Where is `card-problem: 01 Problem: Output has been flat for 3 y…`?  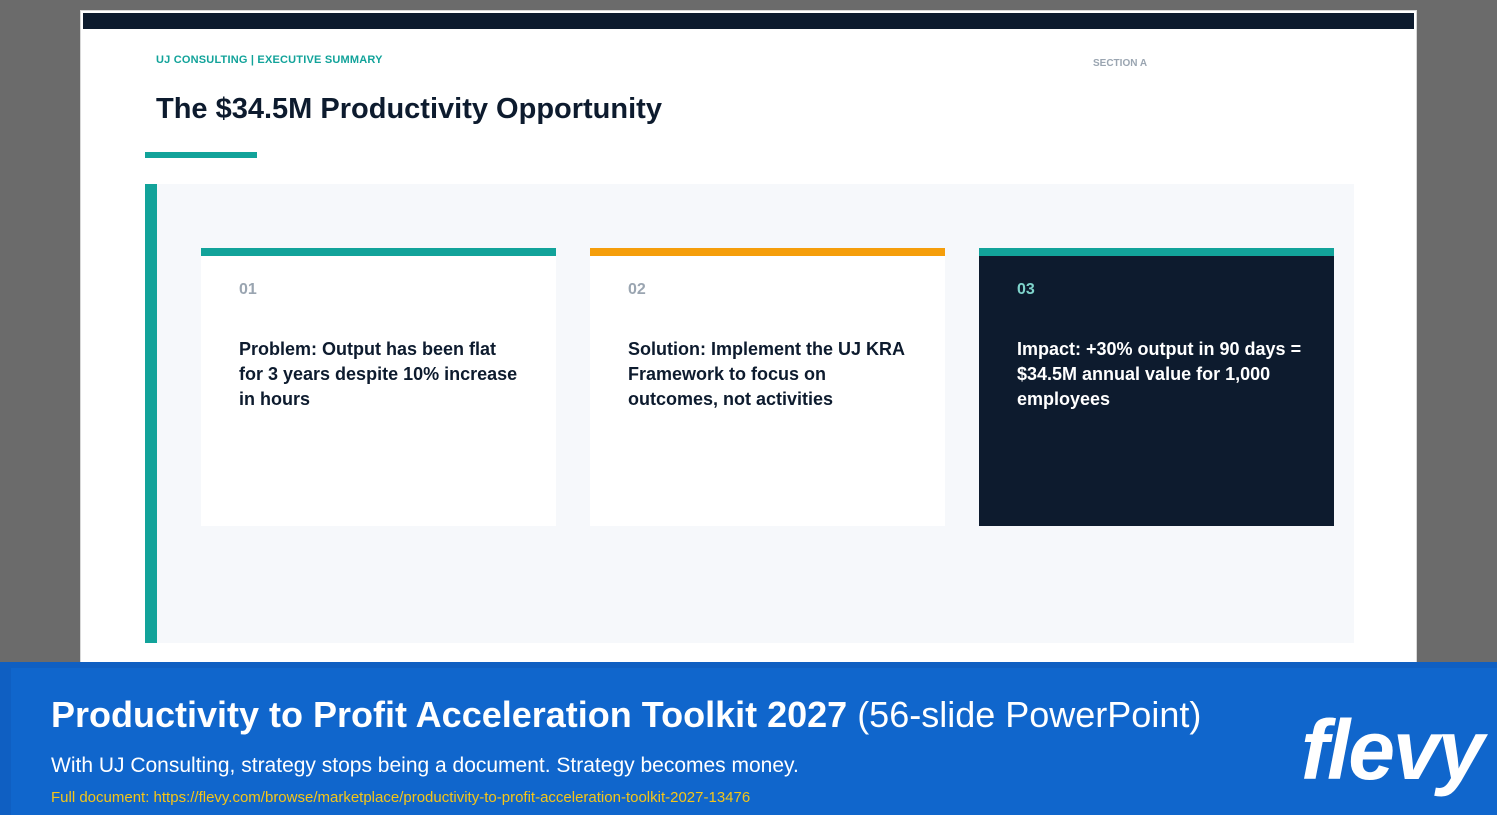
card-problem: 01 Problem: Output has been flat for 3 y… is located at coordinates (378, 387).